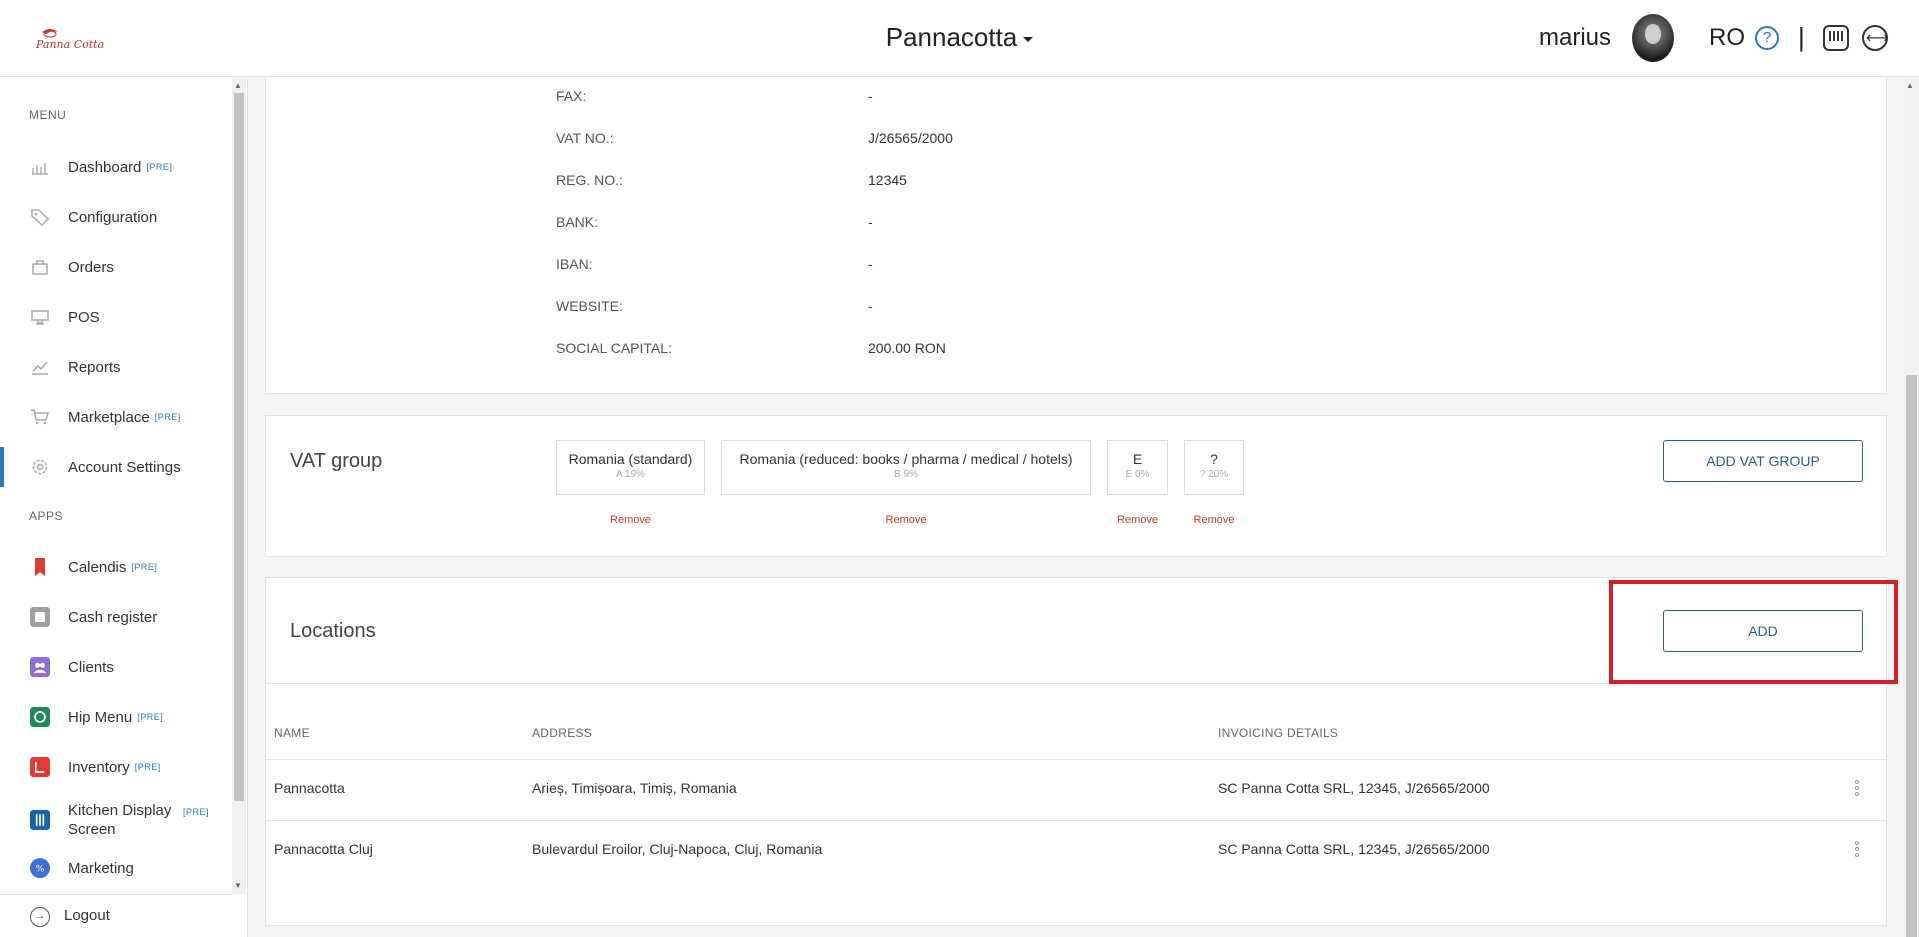 The height and width of the screenshot is (937, 1919). What do you see at coordinates (116, 317) in the screenshot?
I see `sidebar-item-pos: POS` at bounding box center [116, 317].